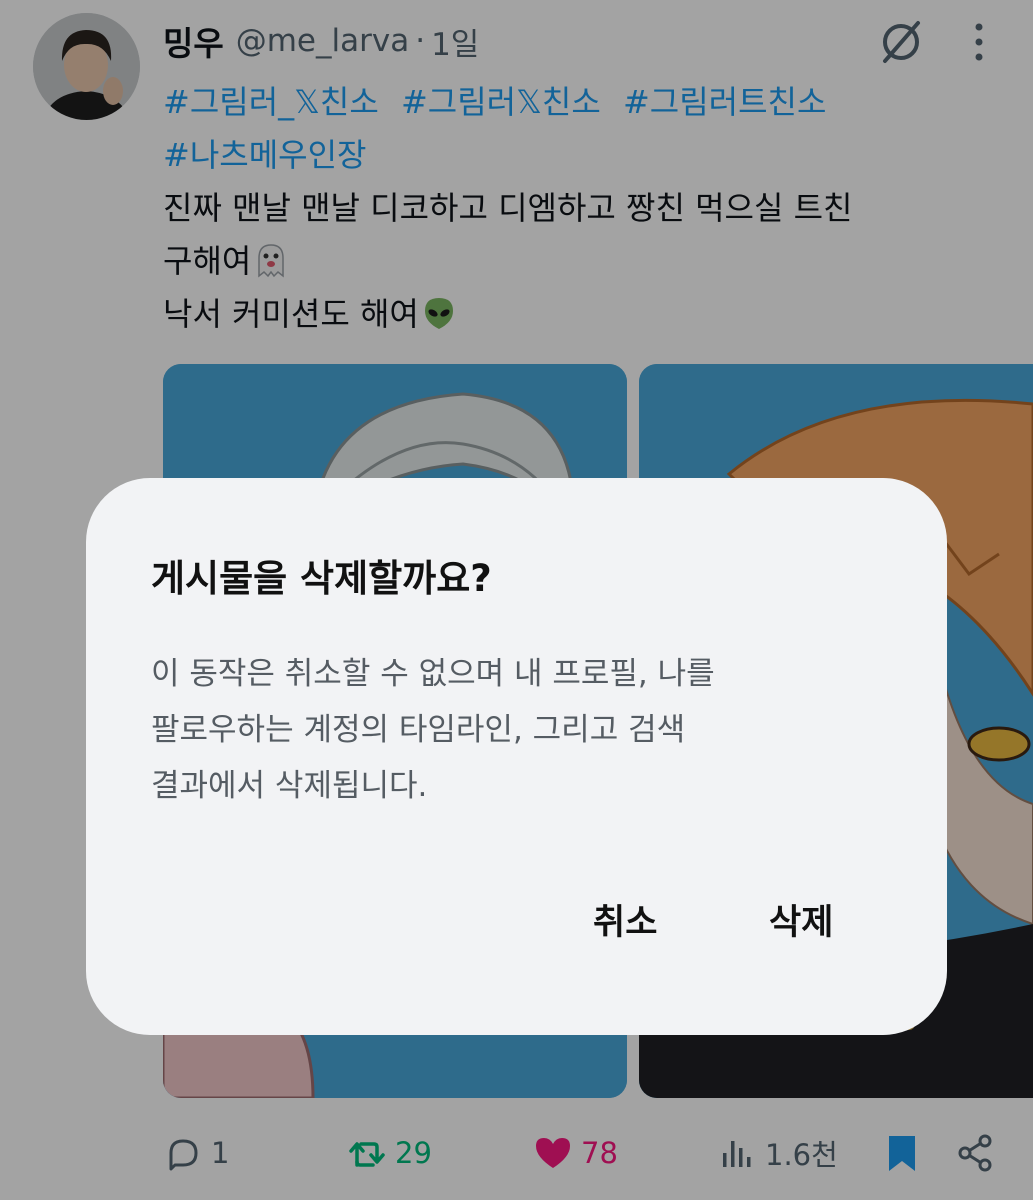  Describe the element at coordinates (418, 730) in the screenshot. I see `dialog-message-line: 팔로우하는 계정의 타임라인, 그리고 검색` at that location.